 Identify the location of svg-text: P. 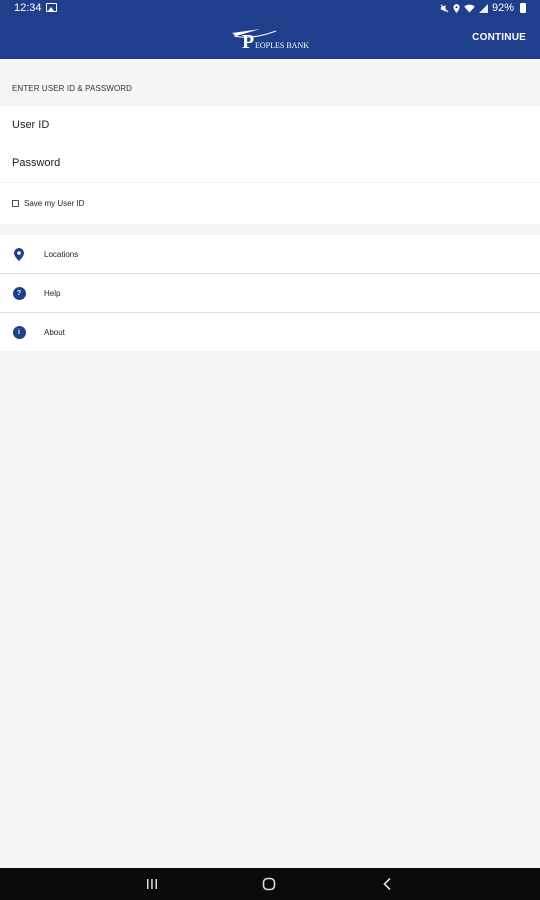
(248, 42).